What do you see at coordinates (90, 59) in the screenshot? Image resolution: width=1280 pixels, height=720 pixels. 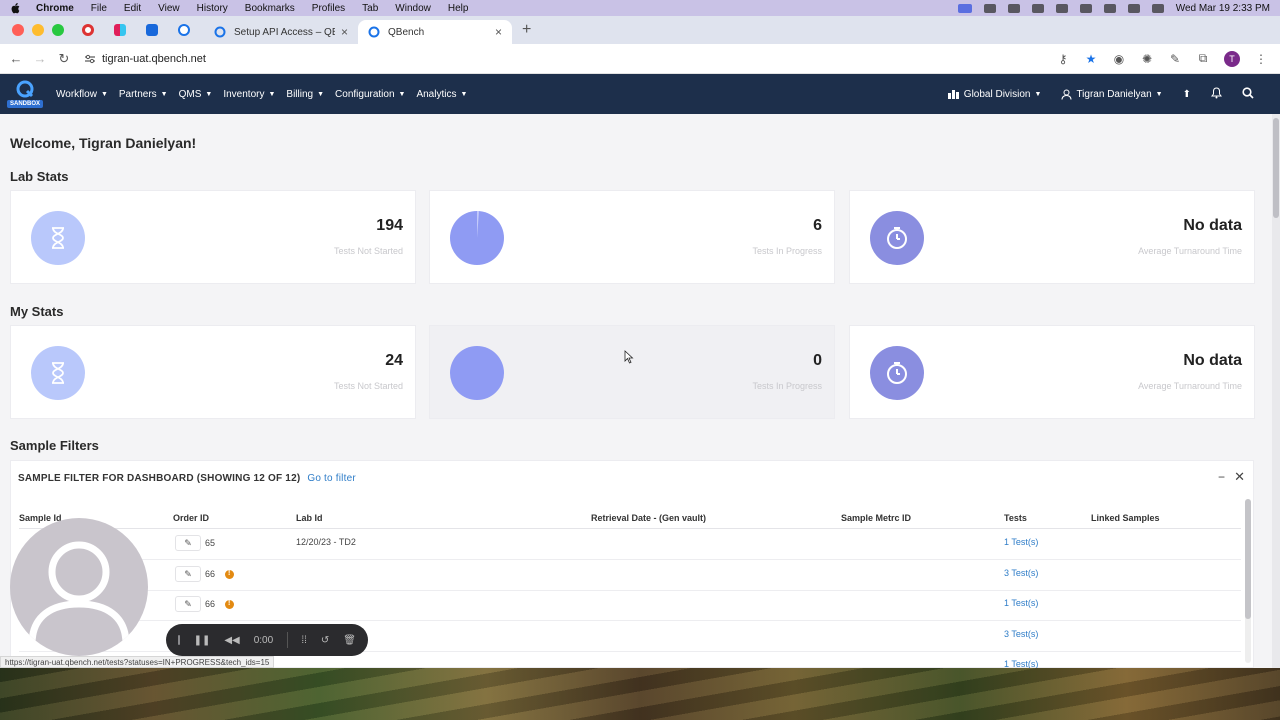 I see `site-settings-icon` at bounding box center [90, 59].